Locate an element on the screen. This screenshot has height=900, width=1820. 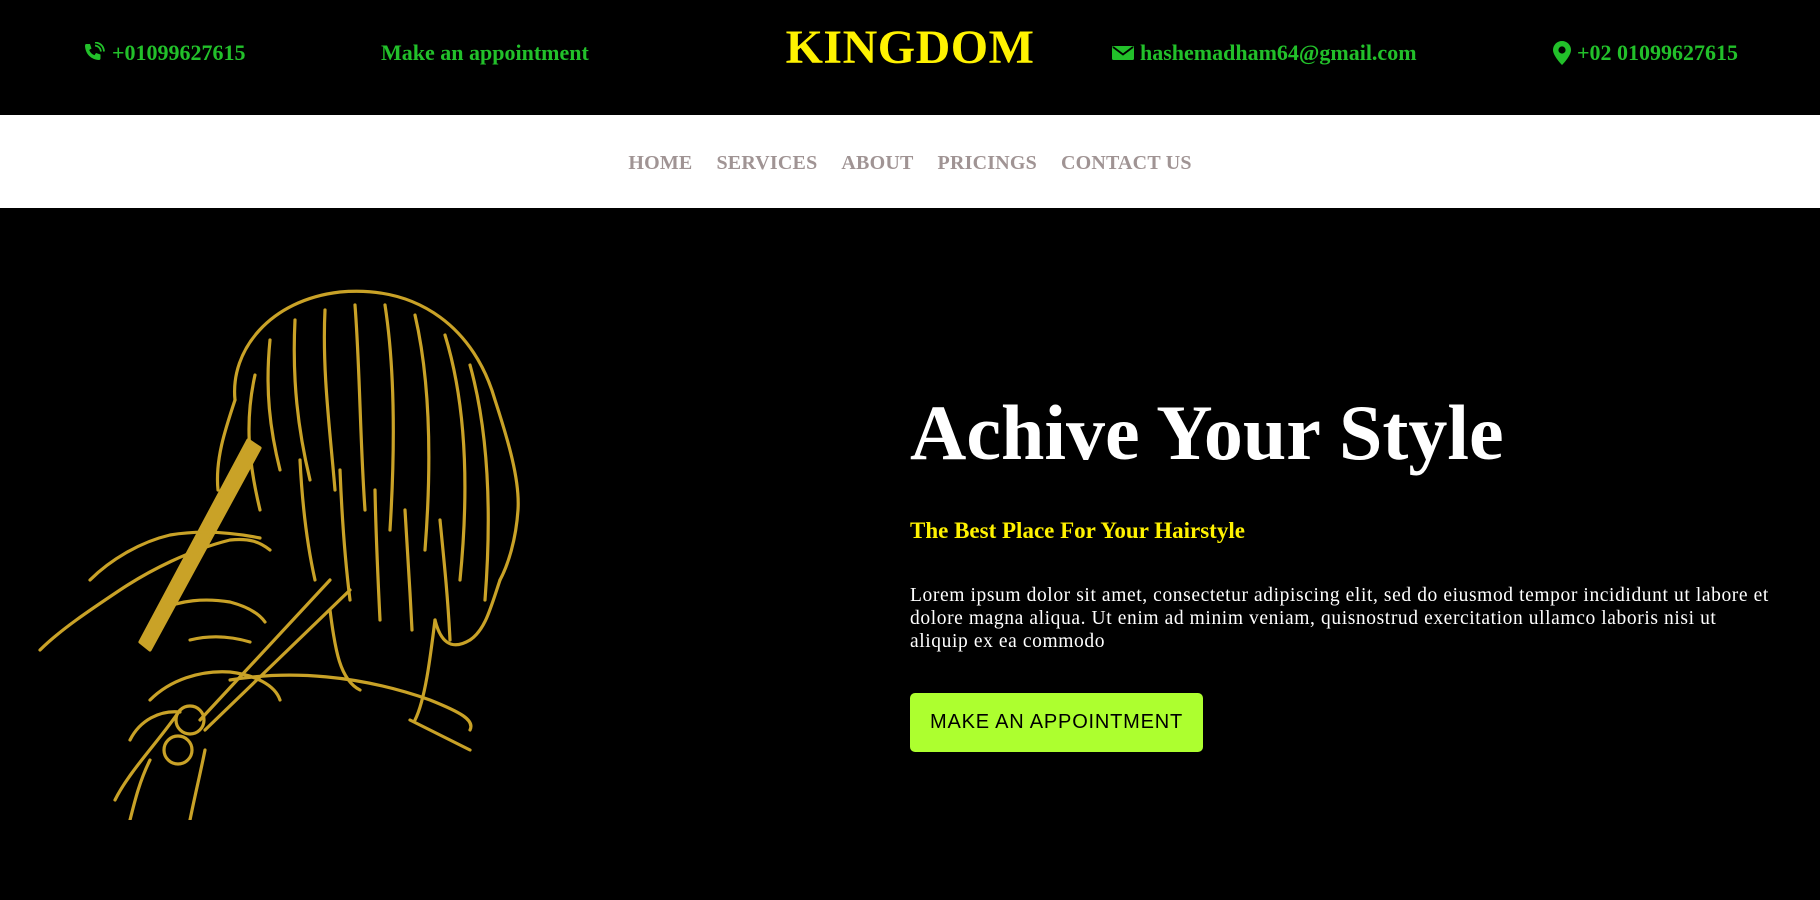
email-link: hashemadham64@gmail.com is located at coordinates (1264, 53).